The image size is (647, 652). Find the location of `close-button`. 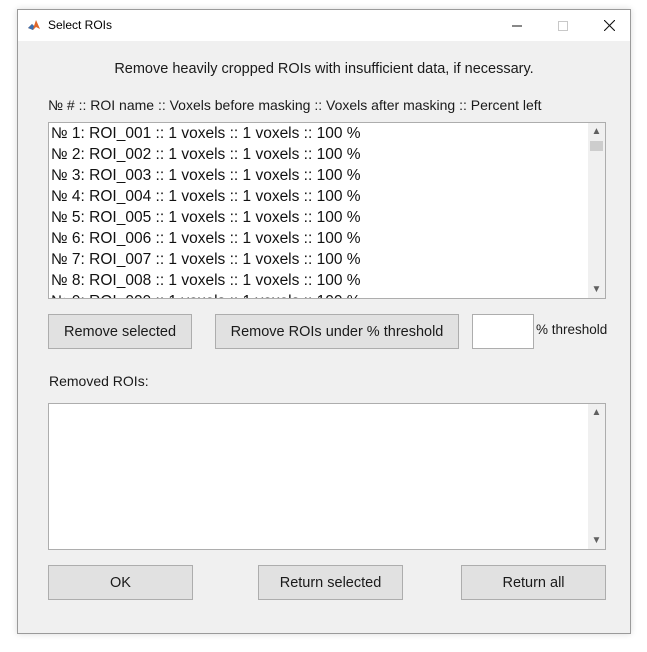

close-button is located at coordinates (609, 25).